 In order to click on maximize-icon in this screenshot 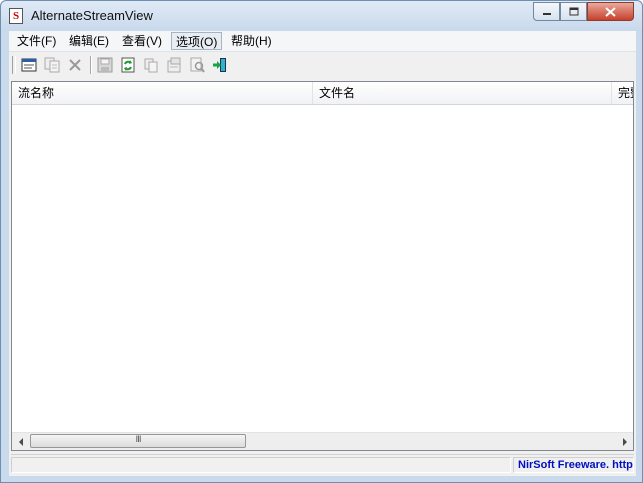, I will do `click(573, 11)`.